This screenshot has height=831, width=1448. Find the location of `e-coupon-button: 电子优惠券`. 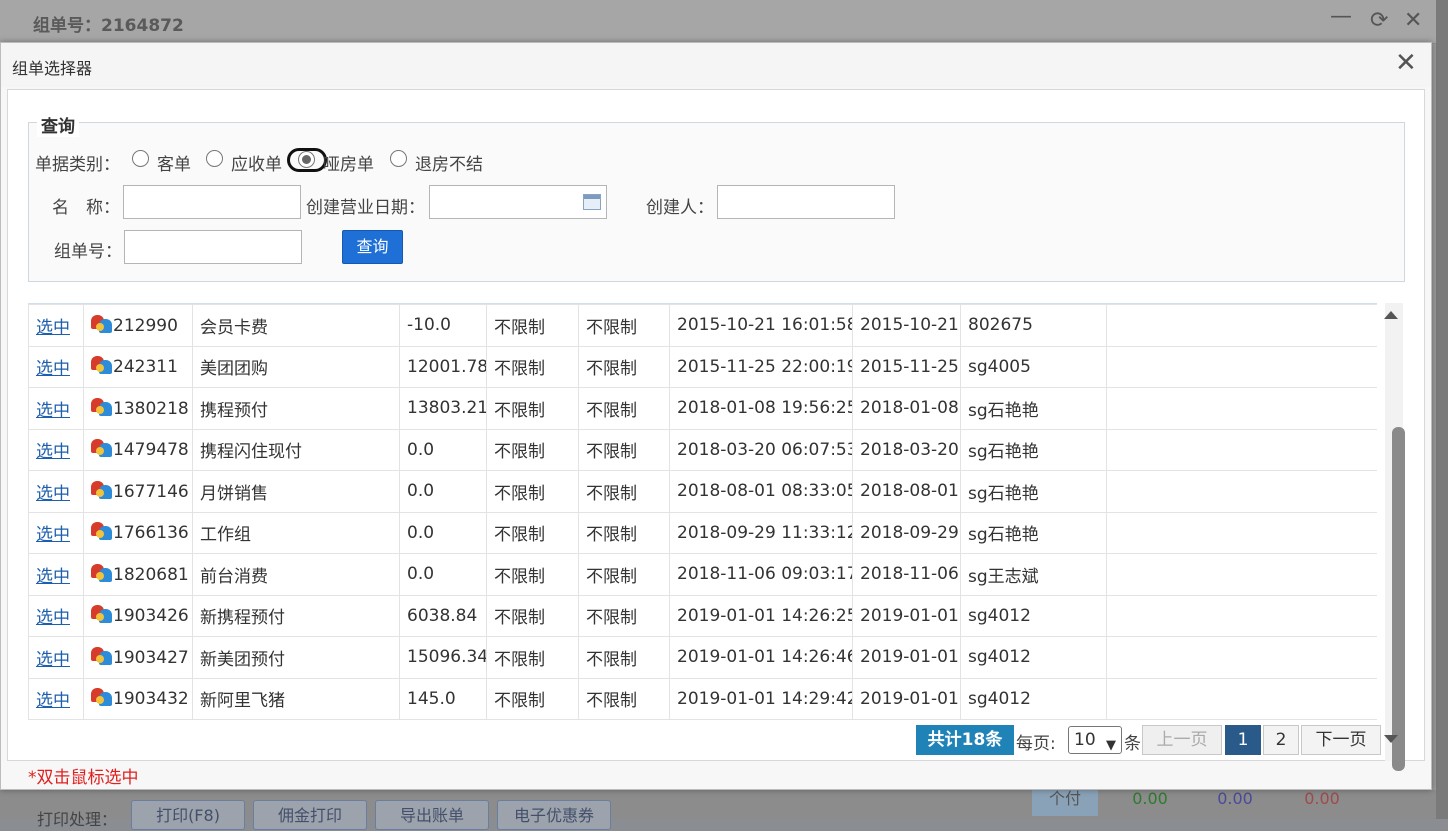

e-coupon-button: 电子优惠券 is located at coordinates (554, 815).